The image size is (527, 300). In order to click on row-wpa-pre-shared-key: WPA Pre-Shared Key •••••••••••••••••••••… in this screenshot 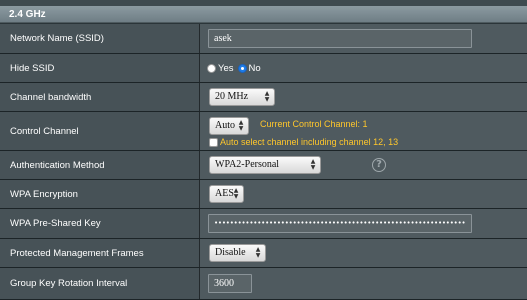, I will do `click(263, 224)`.